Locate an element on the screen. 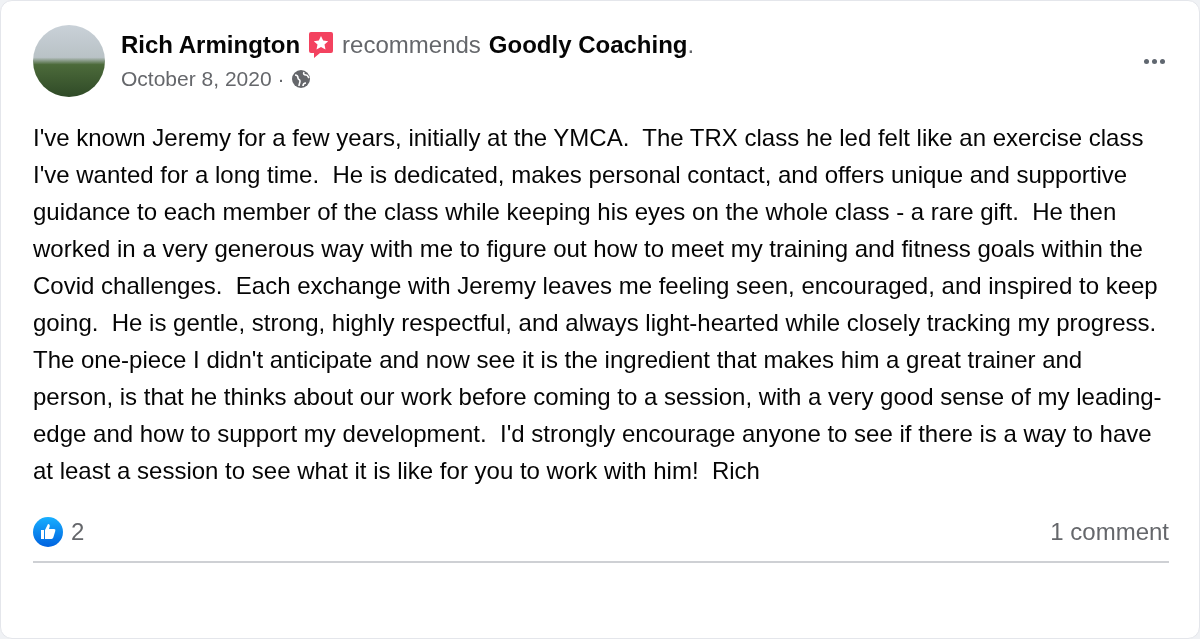 The image size is (1200, 639). recommends-text: recommends is located at coordinates (411, 45).